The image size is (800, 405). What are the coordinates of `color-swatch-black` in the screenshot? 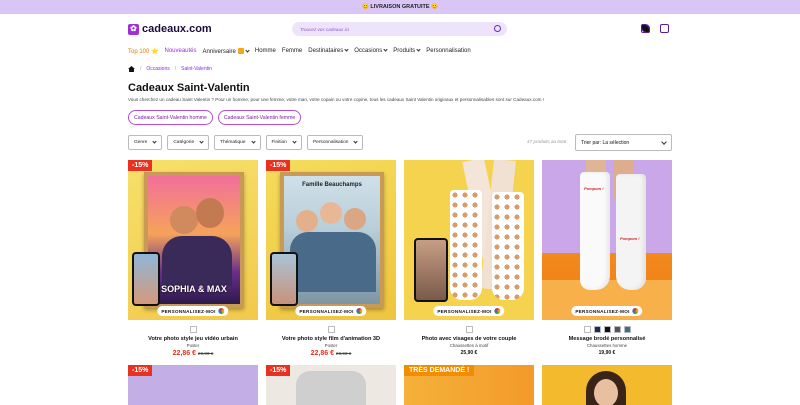 It's located at (607, 329).